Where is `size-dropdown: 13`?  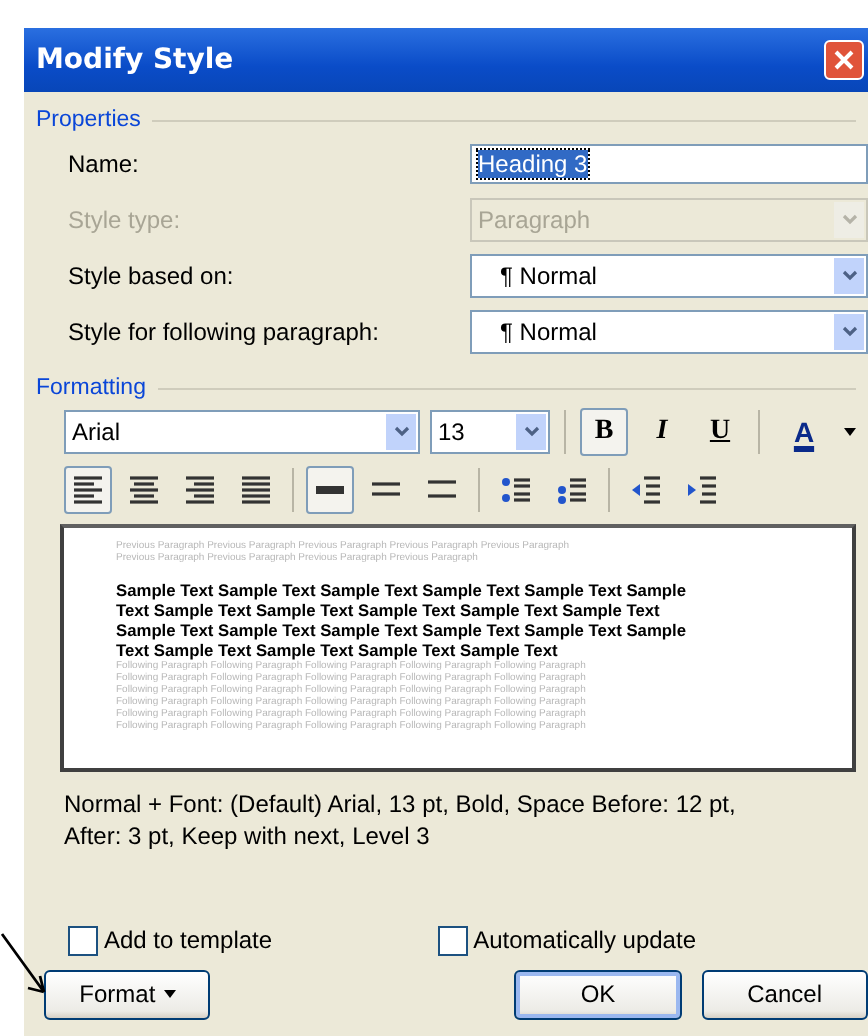 size-dropdown: 13 is located at coordinates (490, 432).